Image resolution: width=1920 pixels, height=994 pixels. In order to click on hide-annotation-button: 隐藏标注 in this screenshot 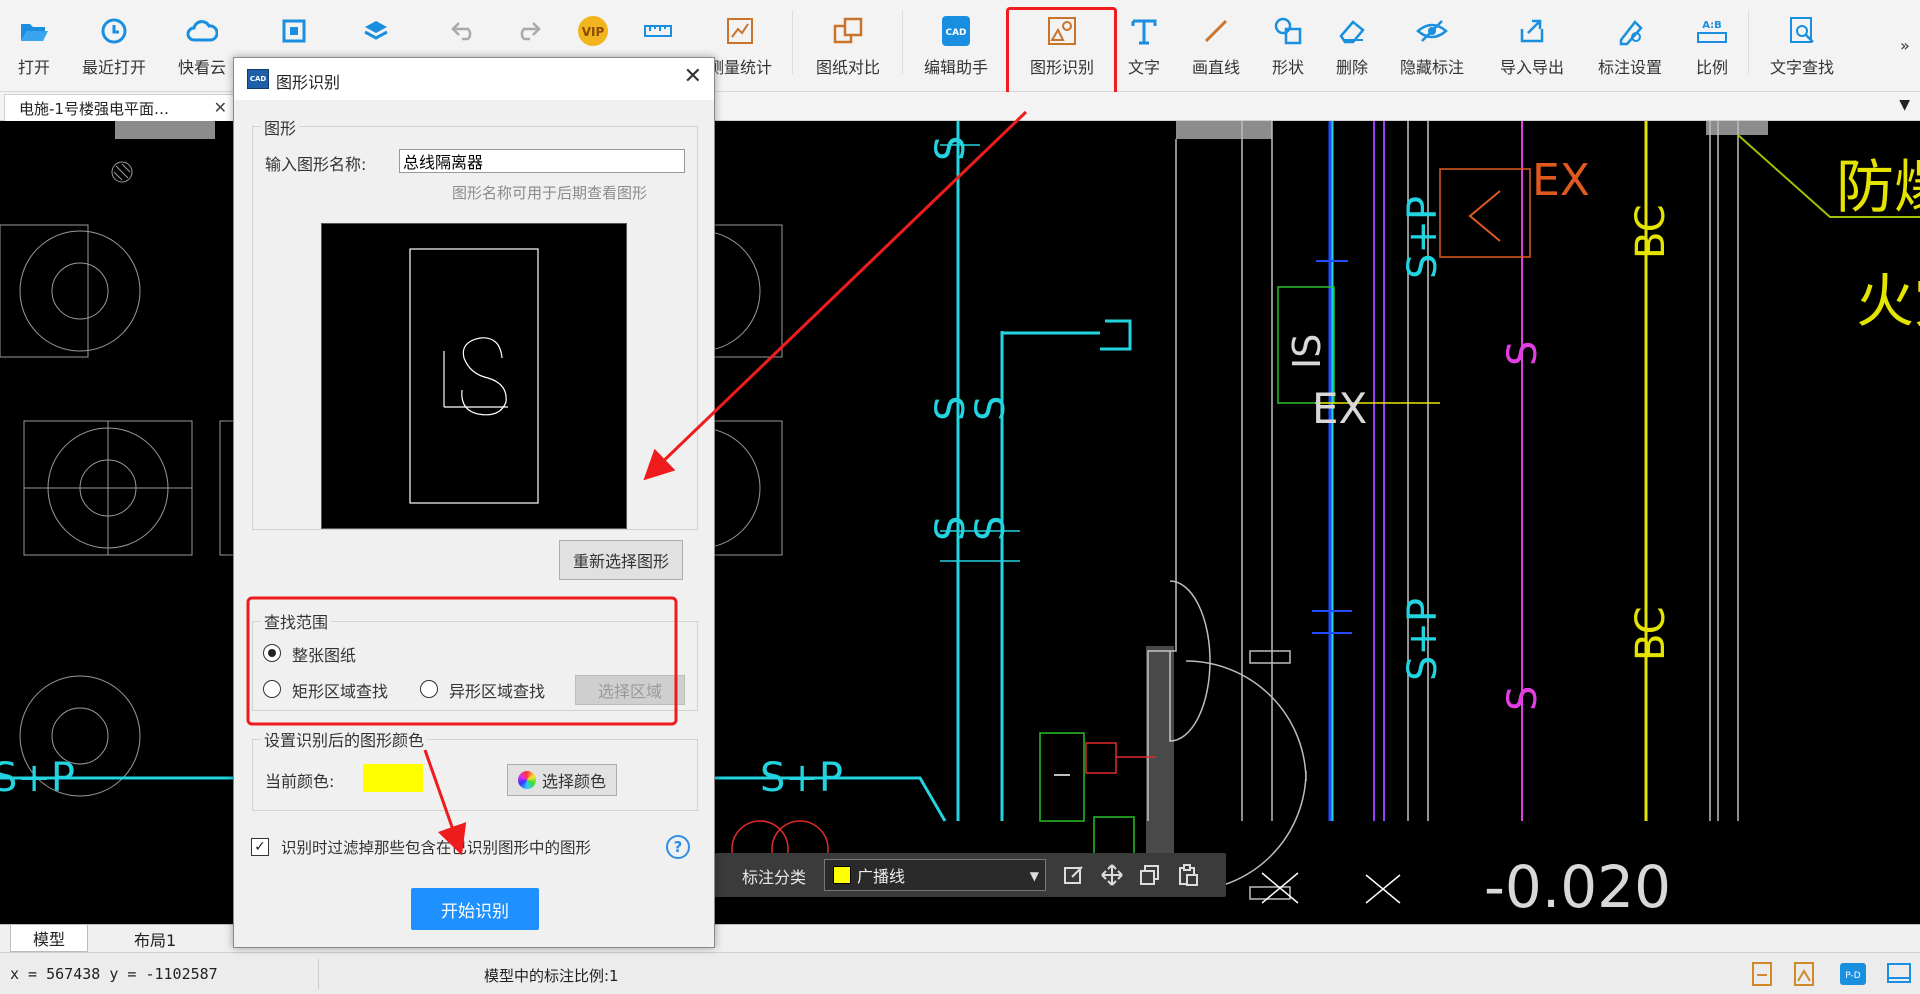, I will do `click(1432, 45)`.